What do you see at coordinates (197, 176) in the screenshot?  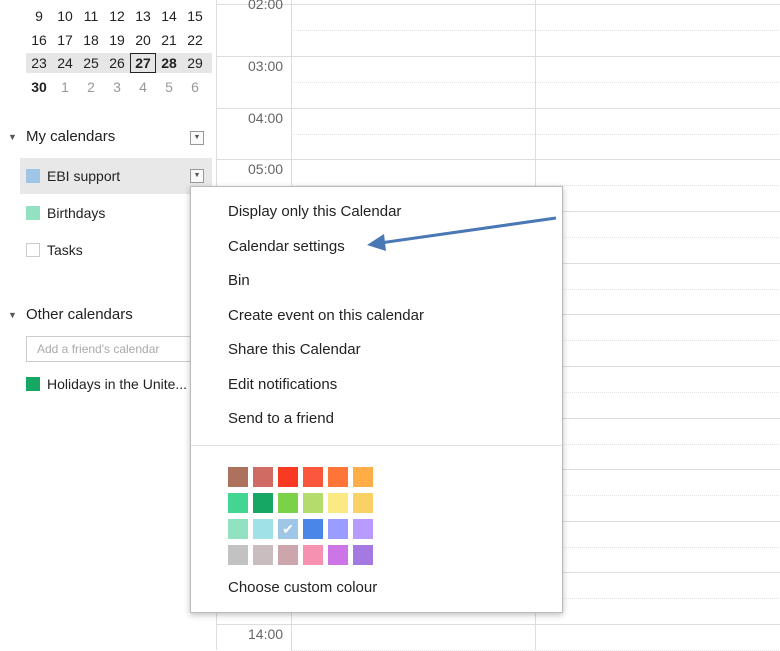 I see `ebi-support-menu-button: ▼` at bounding box center [197, 176].